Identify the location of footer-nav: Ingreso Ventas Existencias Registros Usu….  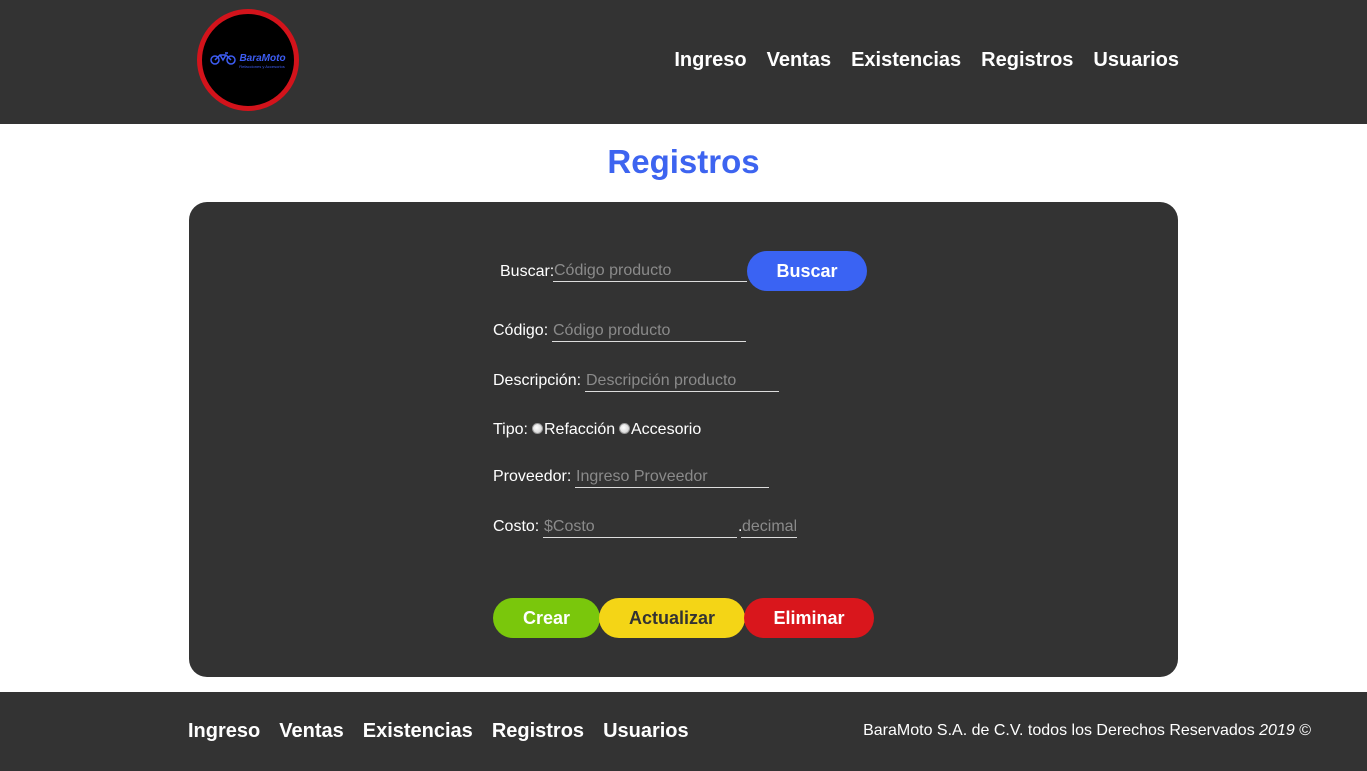
(438, 731).